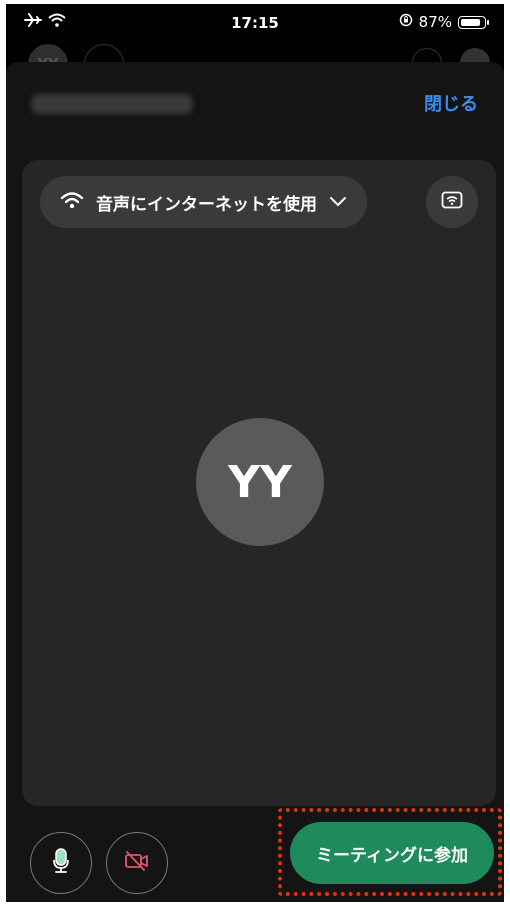  I want to click on audio-option-label: 音声にインターネットを使用, so click(206, 204).